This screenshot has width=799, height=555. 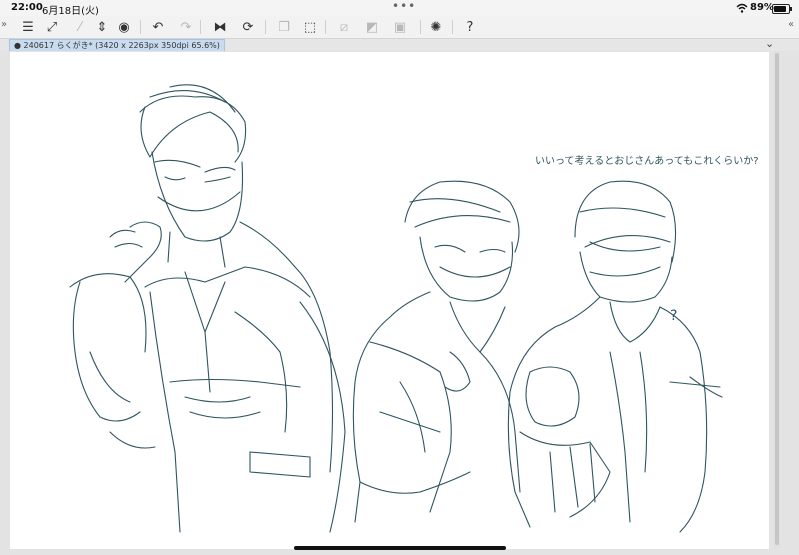 What do you see at coordinates (404, 6) in the screenshot?
I see `multitasking-dots: •••` at bounding box center [404, 6].